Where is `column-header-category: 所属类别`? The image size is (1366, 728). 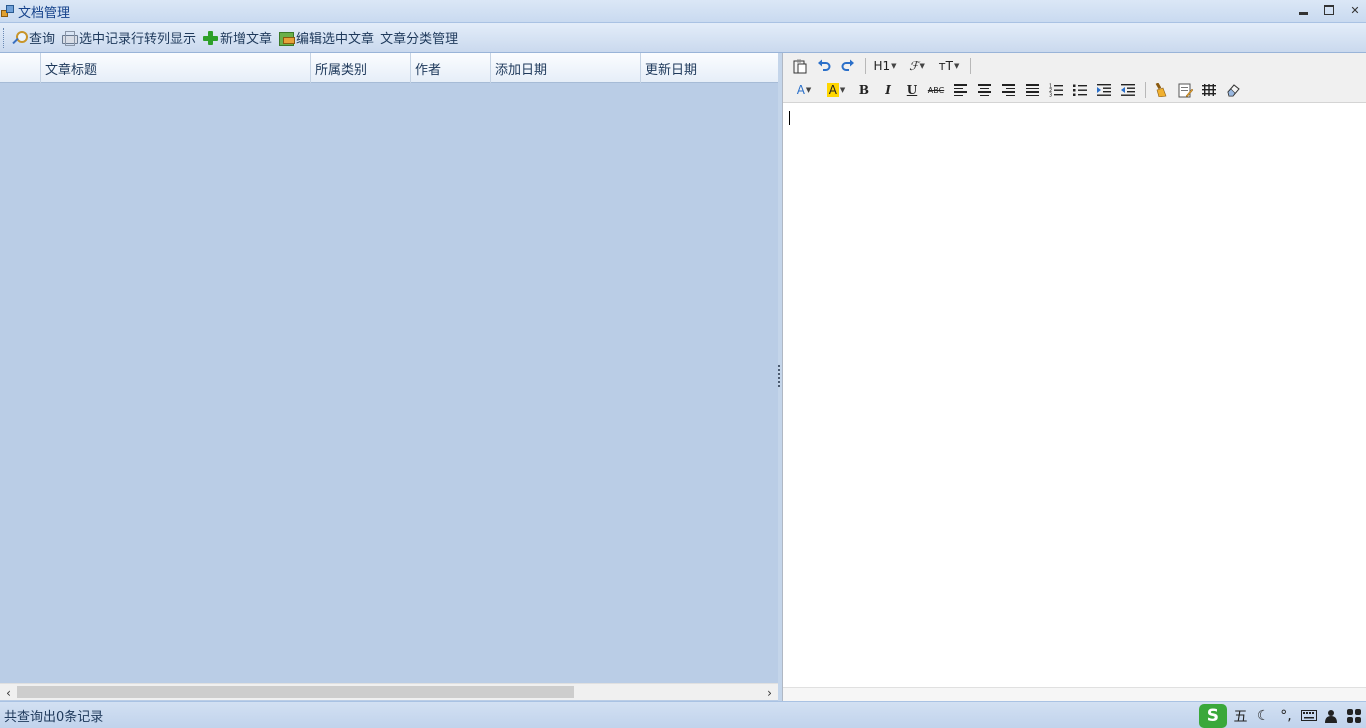
column-header-category: 所属类别 is located at coordinates (361, 68).